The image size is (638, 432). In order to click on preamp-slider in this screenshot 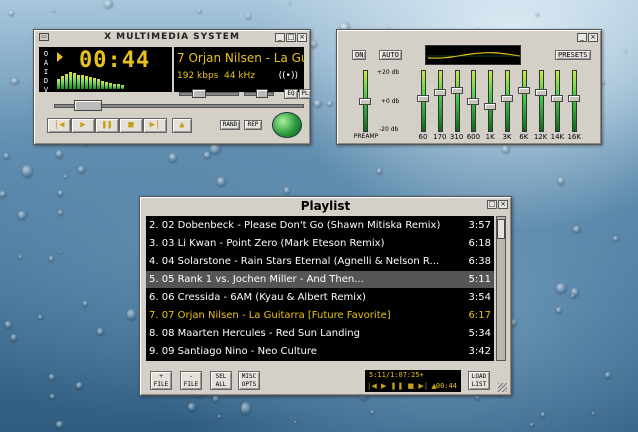, I will do `click(365, 101)`.